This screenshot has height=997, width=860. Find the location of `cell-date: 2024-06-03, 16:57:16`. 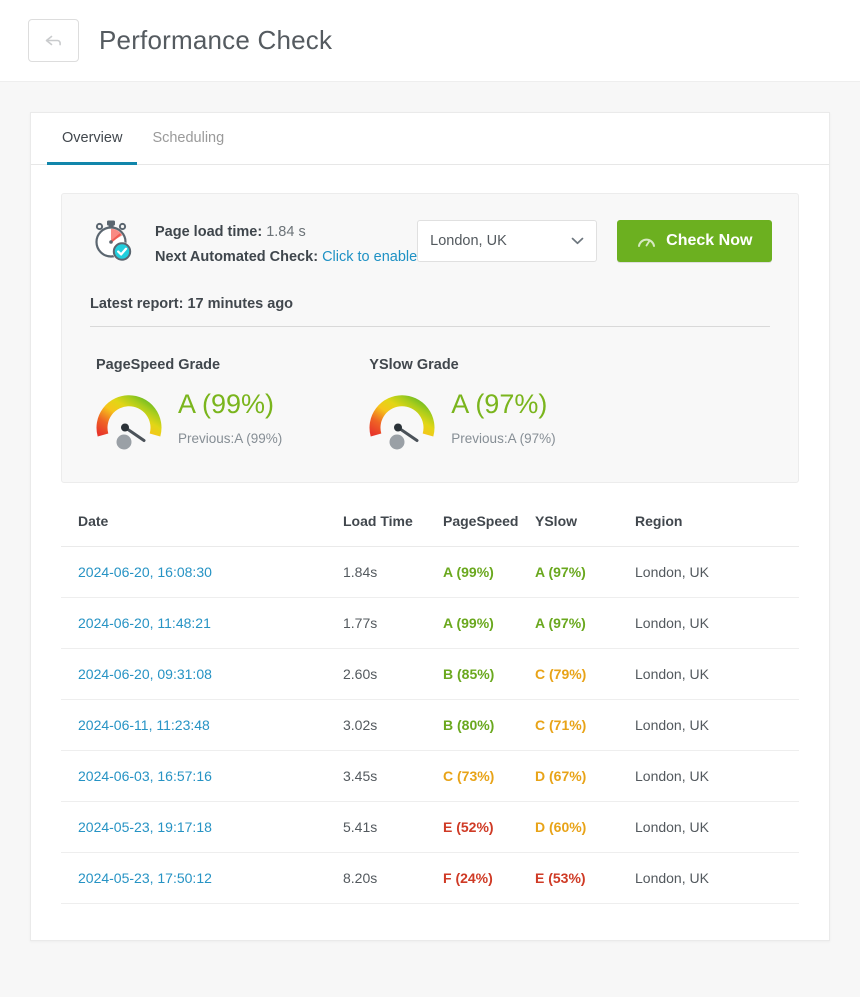

cell-date: 2024-06-03, 16:57:16 is located at coordinates (202, 776).